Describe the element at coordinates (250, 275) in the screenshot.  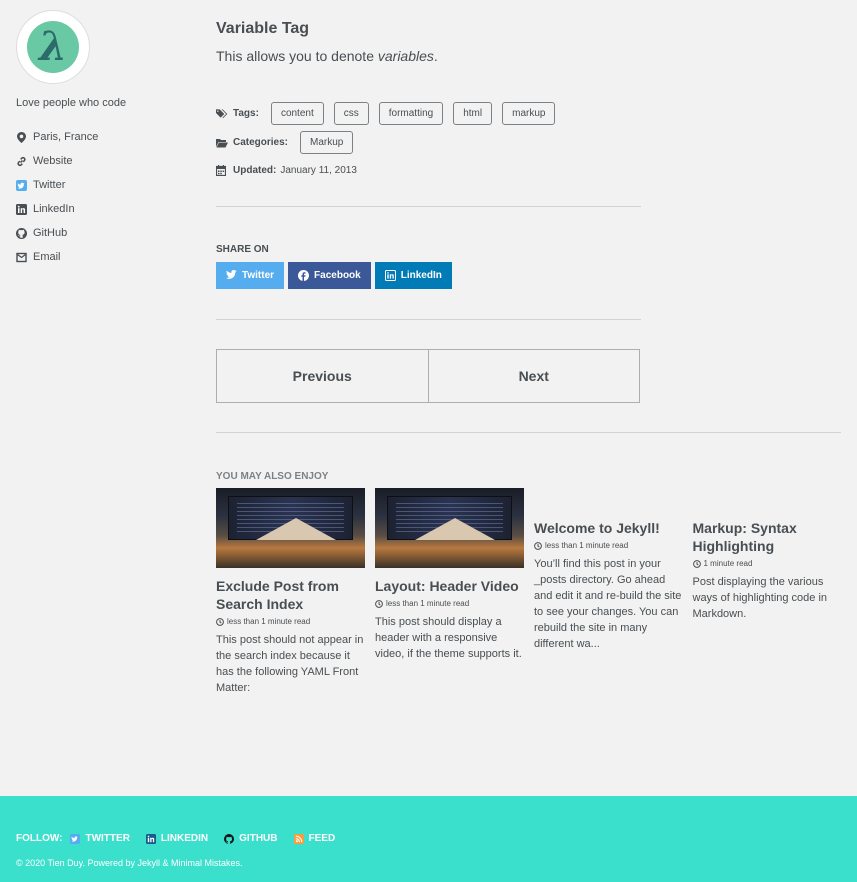
I see `share-twitter-button: Twitter` at that location.